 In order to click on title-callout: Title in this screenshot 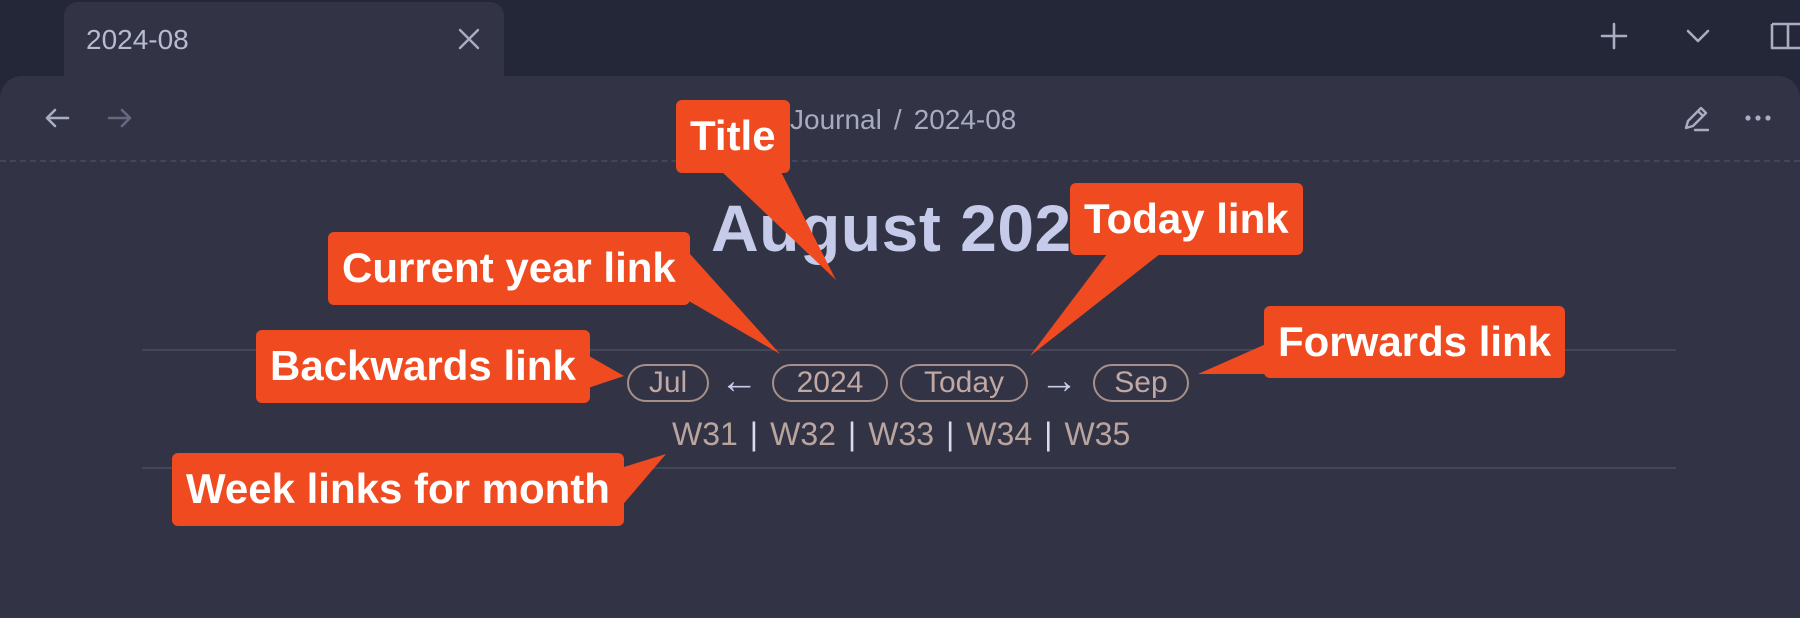, I will do `click(733, 136)`.